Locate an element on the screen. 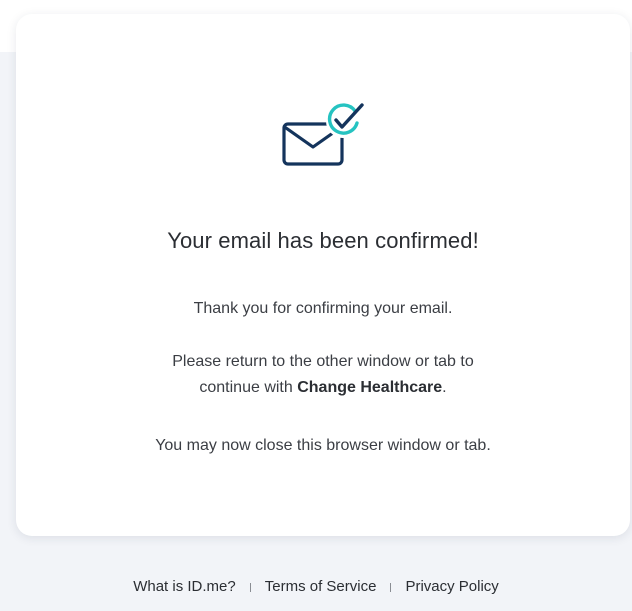 The image size is (632, 611). return-instruction-line2: continue with is located at coordinates (248, 387).